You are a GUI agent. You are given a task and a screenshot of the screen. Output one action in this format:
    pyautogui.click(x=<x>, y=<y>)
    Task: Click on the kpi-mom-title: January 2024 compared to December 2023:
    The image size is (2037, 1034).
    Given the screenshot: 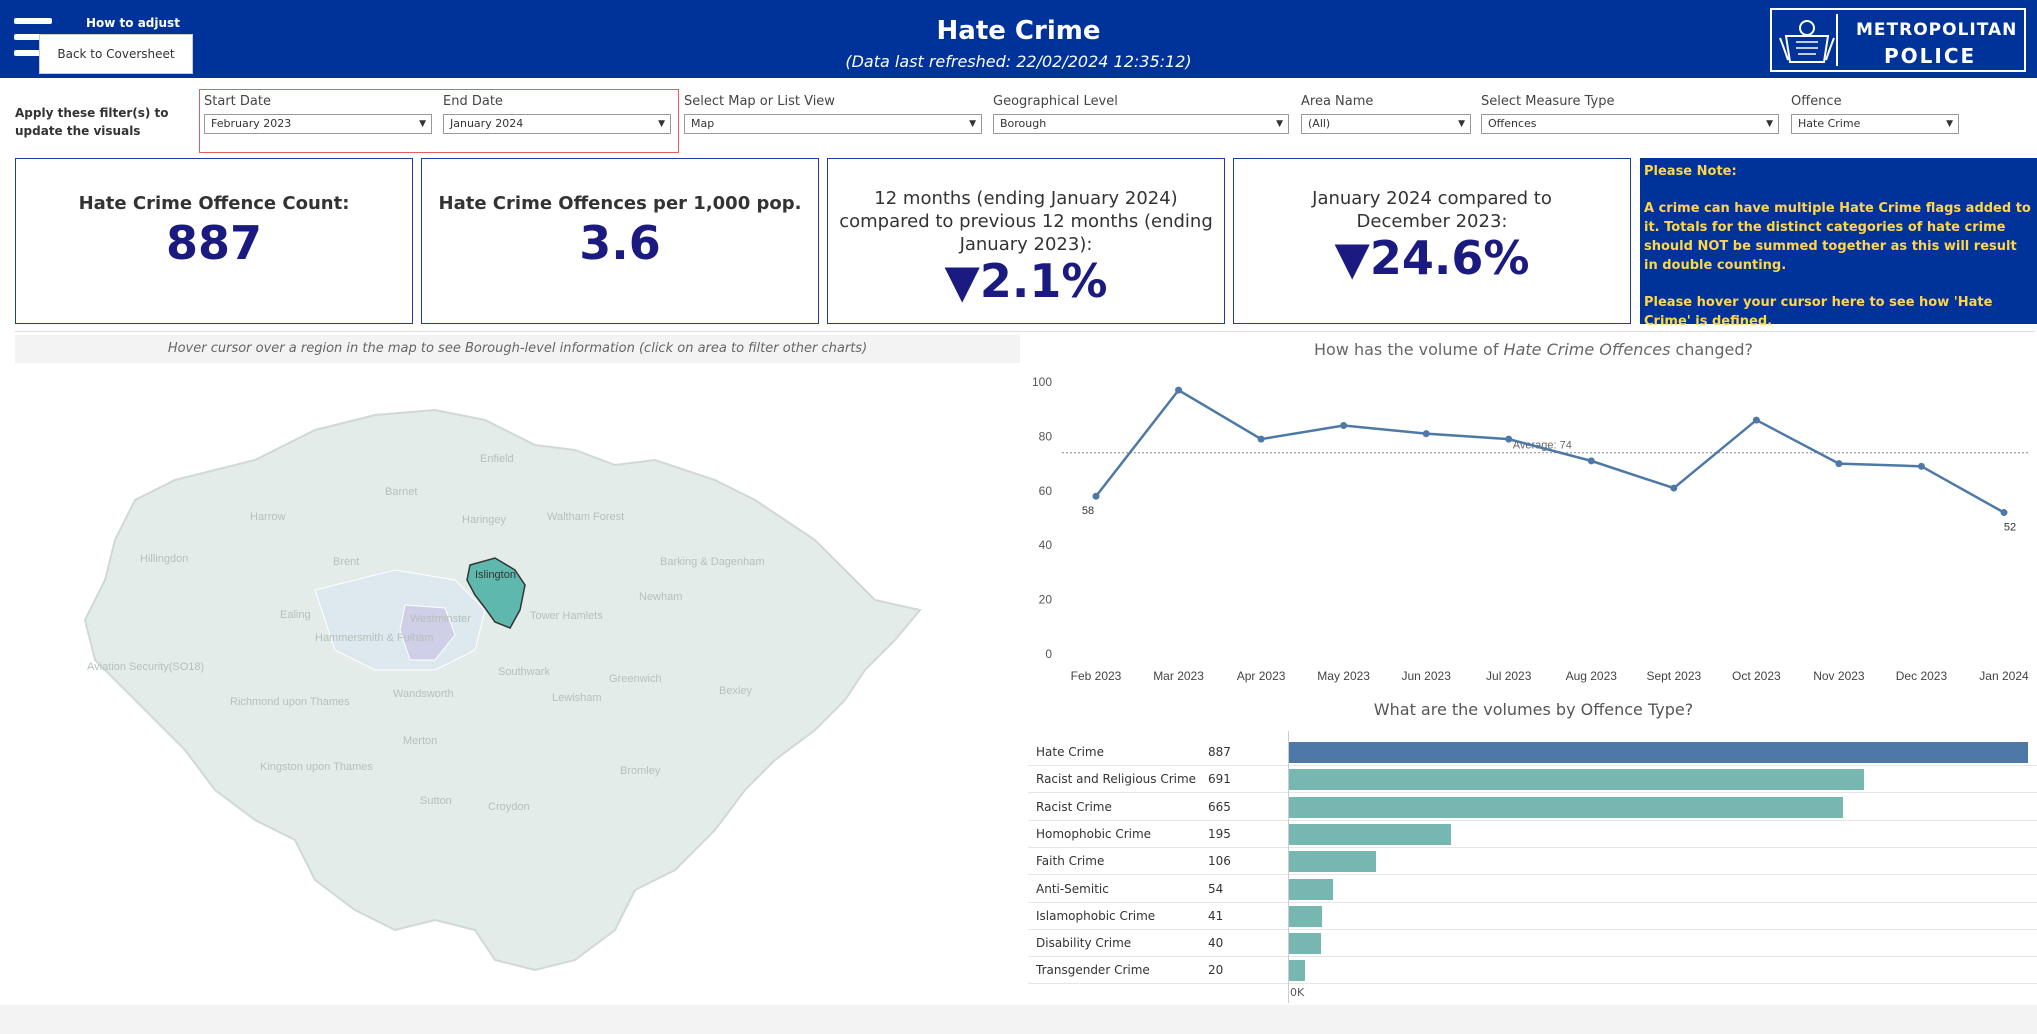 What is the action you would take?
    pyautogui.click(x=1432, y=210)
    